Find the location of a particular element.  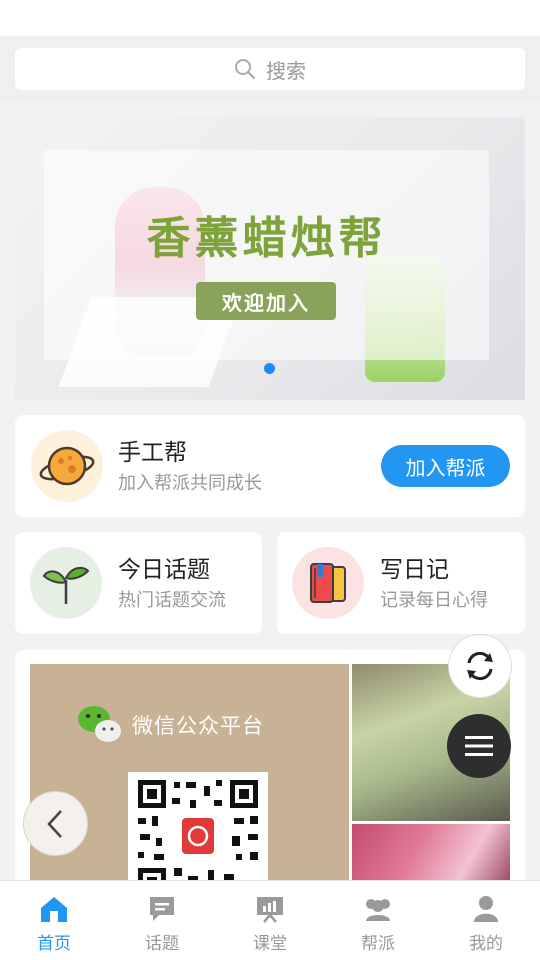

tab-me: 我的 is located at coordinates (486, 920).